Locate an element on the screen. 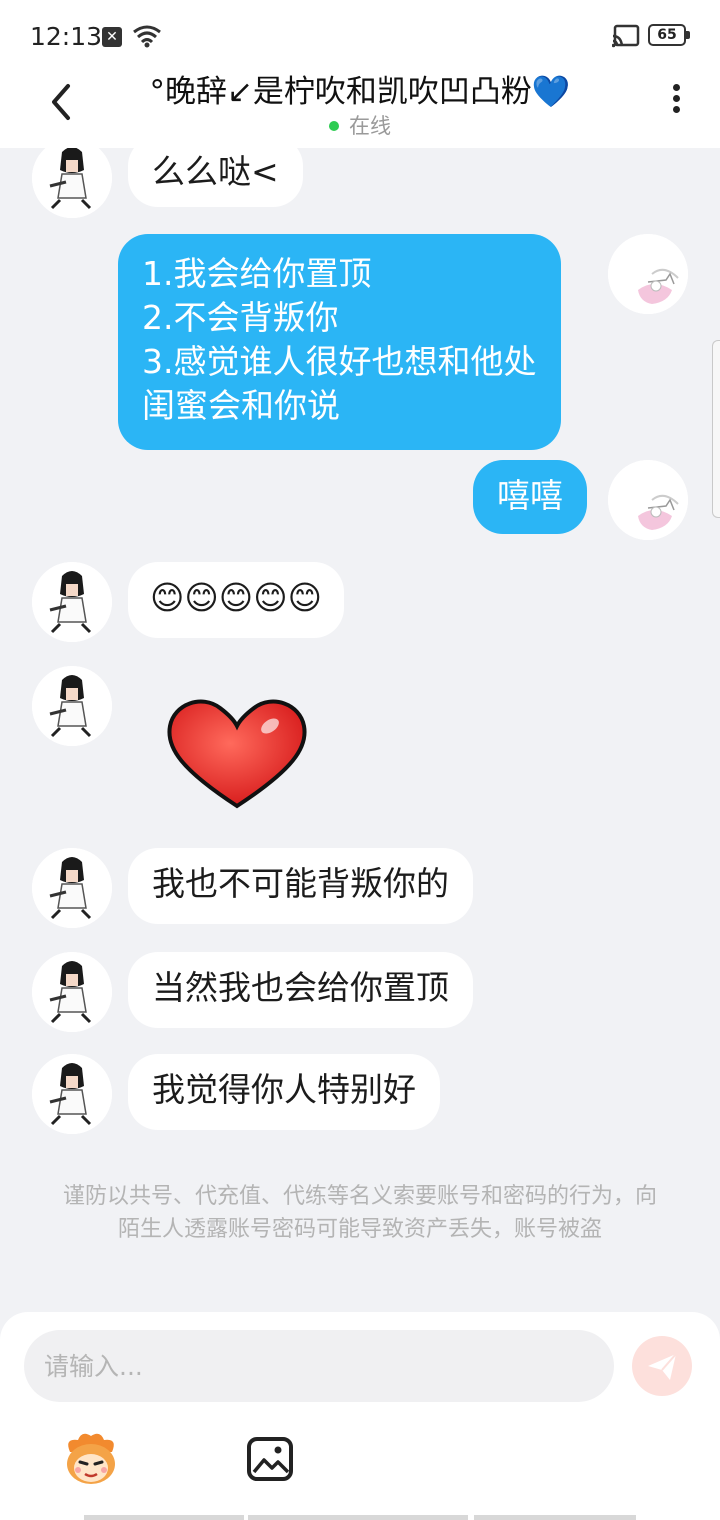  status-time: 12:13 is located at coordinates (66, 36).